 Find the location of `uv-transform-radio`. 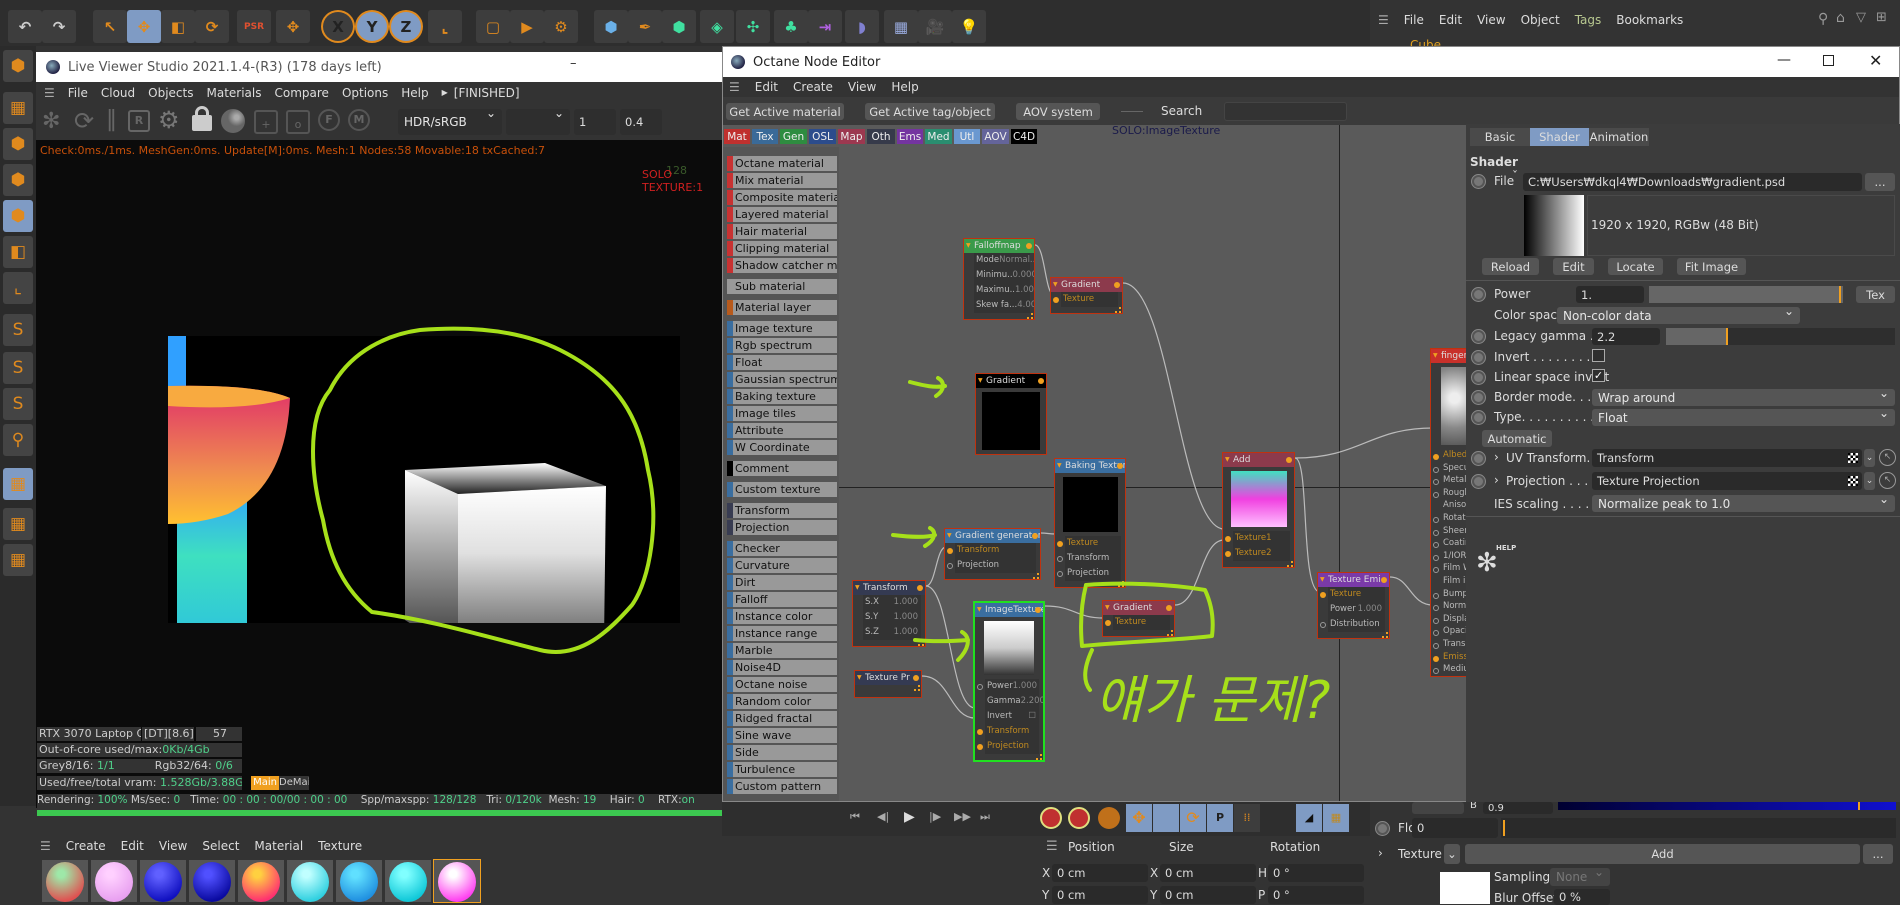

uv-transform-radio is located at coordinates (1478, 458).